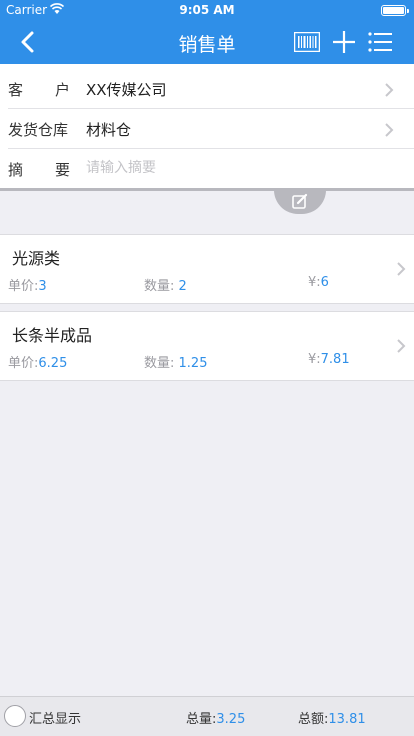 The width and height of the screenshot is (414, 736). I want to click on status-time: 9:05 AM, so click(207, 10).